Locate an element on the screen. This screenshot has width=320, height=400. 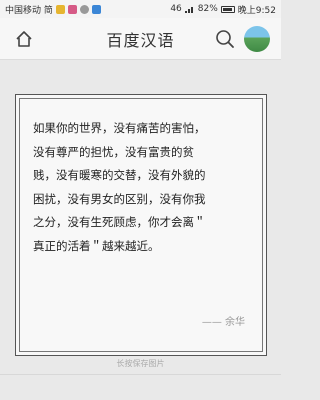
carrier-label: 中国移动 简 is located at coordinates (29, 10).